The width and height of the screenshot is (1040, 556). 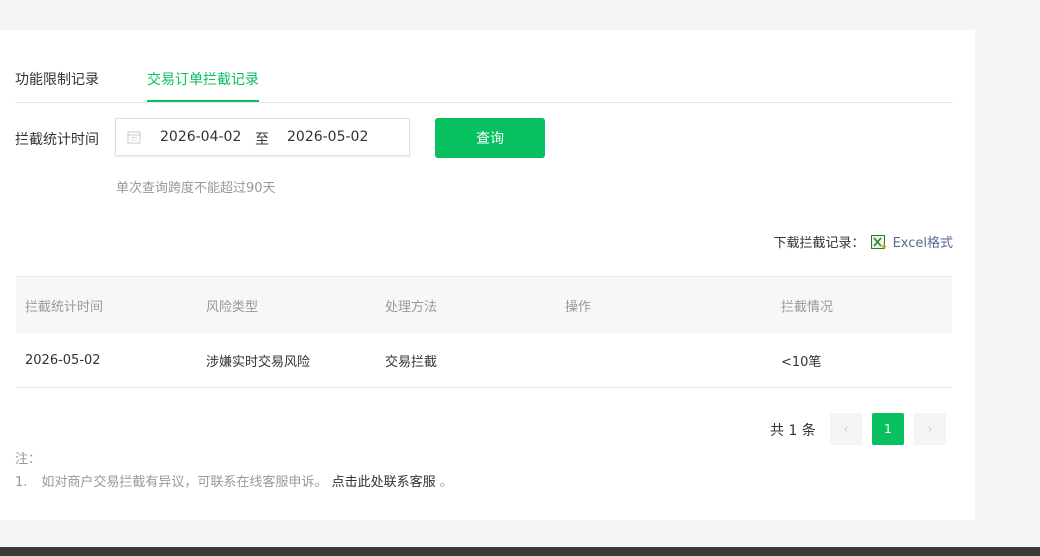 I want to click on note-suffix: 。, so click(x=444, y=482).